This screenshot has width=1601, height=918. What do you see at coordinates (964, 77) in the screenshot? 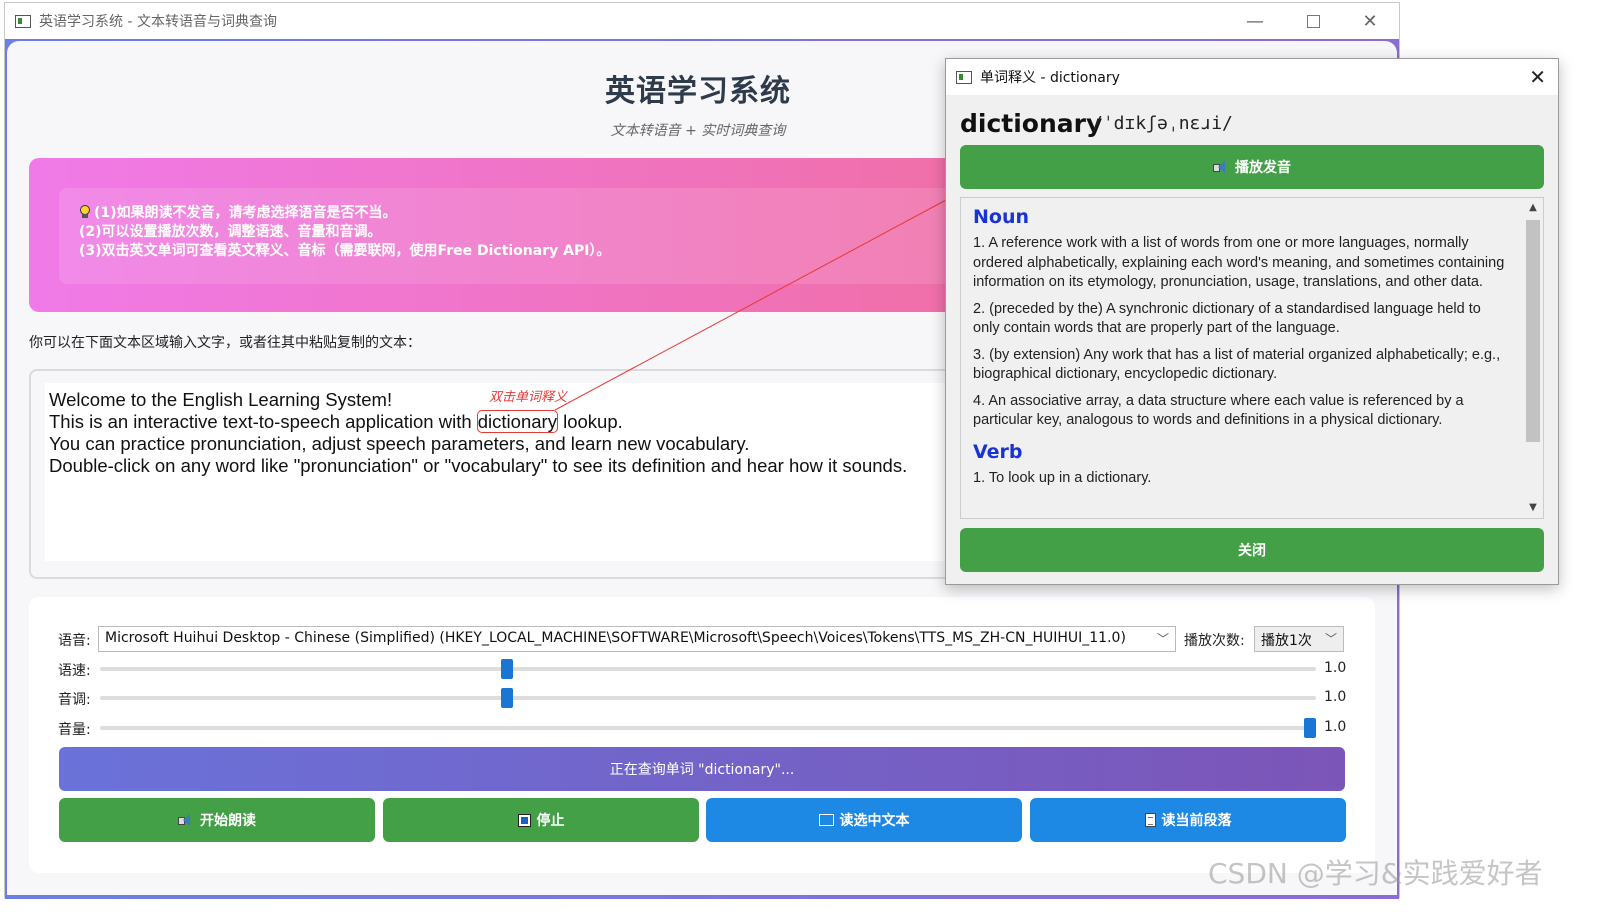
I see `dialog-window-icon` at bounding box center [964, 77].